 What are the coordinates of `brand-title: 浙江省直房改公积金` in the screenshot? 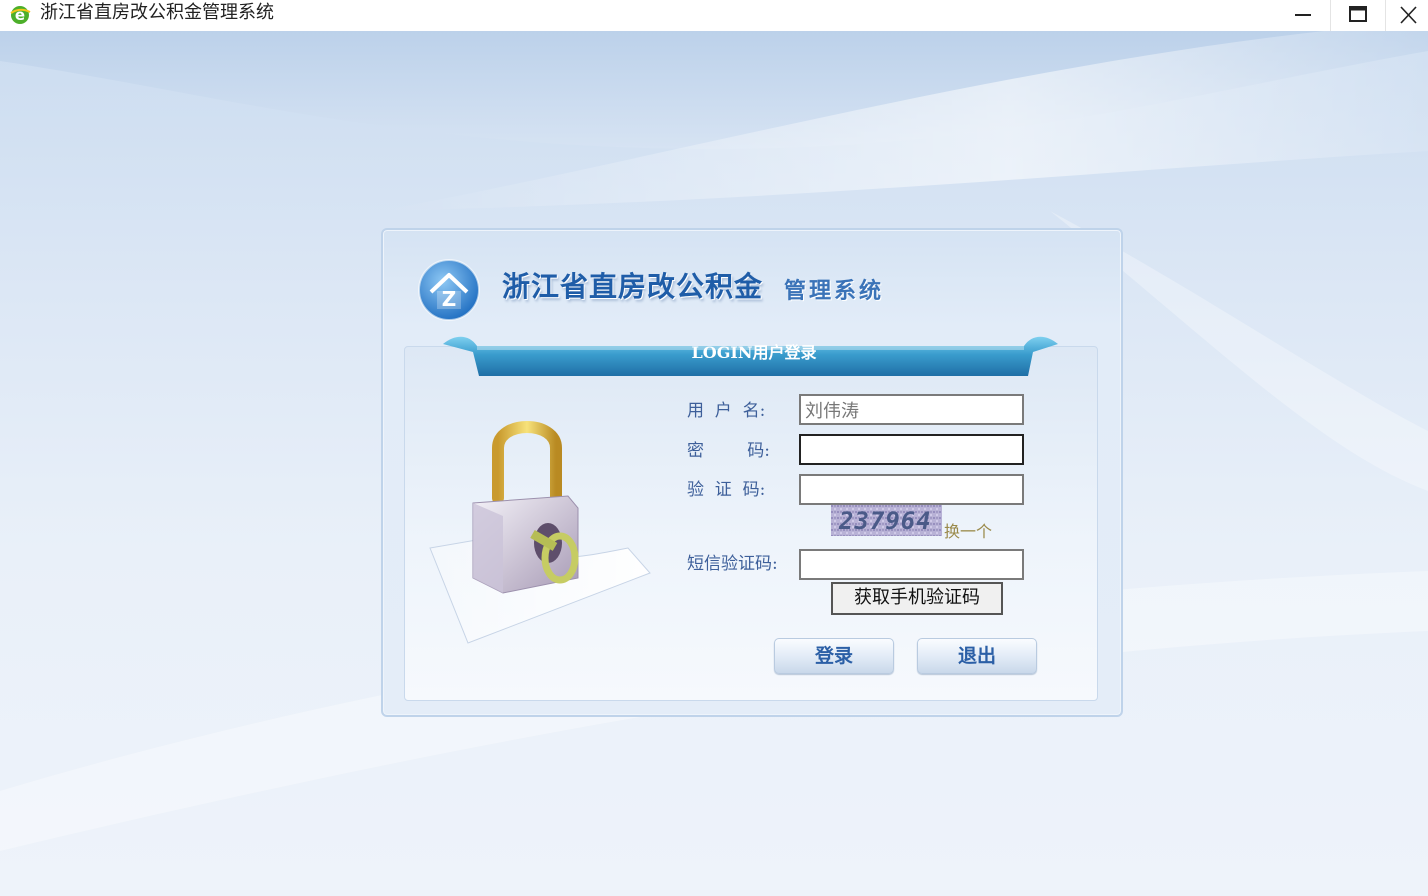 It's located at (633, 286).